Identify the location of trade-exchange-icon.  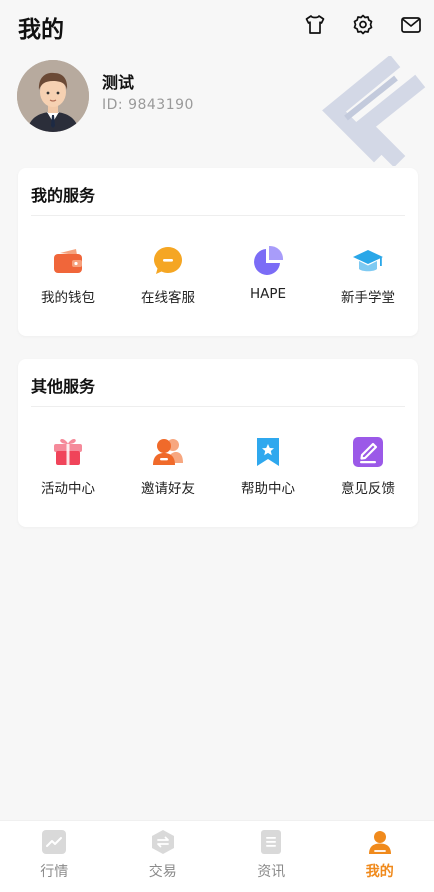
(163, 842).